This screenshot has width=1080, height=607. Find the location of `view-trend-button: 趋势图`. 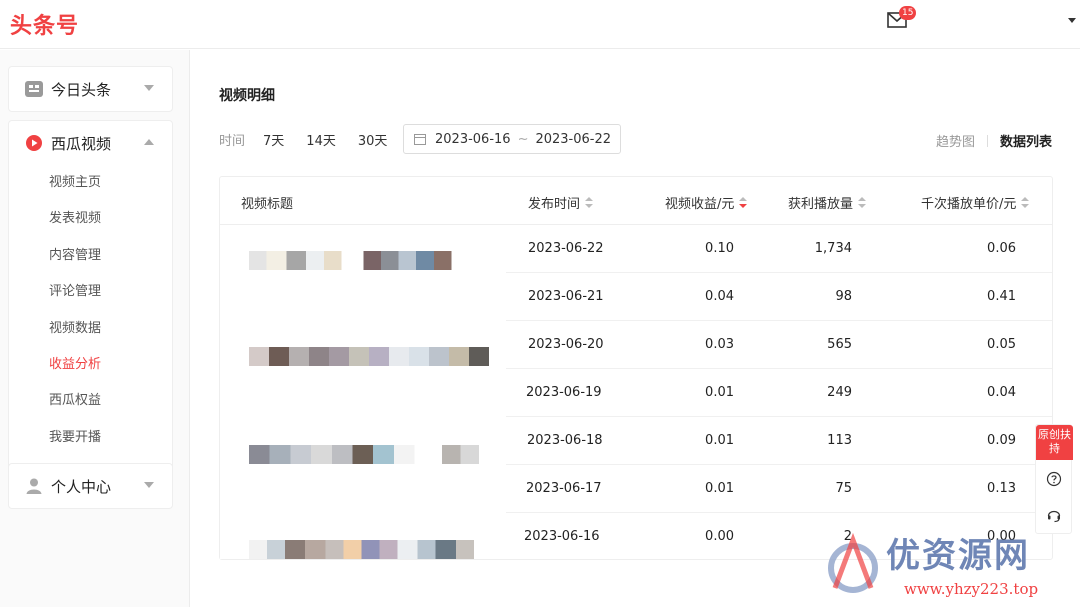

view-trend-button: 趋势图 is located at coordinates (955, 140).